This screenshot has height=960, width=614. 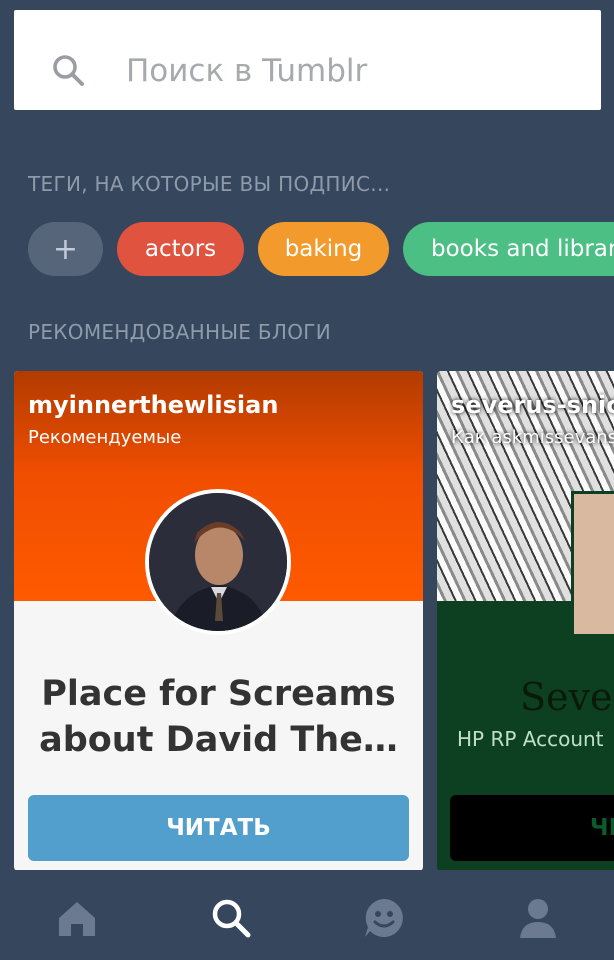 What do you see at coordinates (567, 697) in the screenshot?
I see `blog-title: Sever` at bounding box center [567, 697].